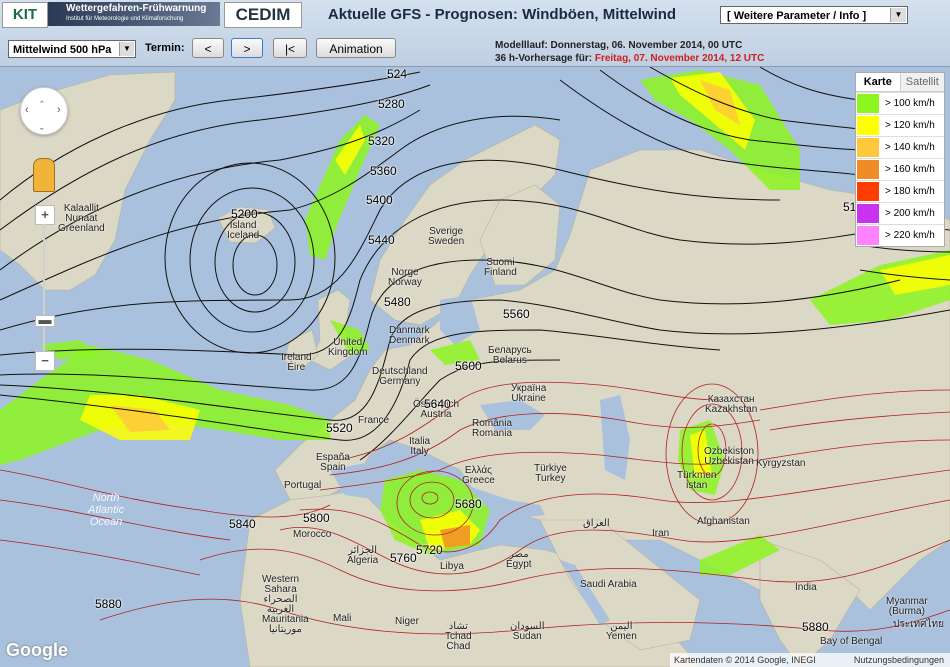 Image resolution: width=950 pixels, height=667 pixels. What do you see at coordinates (550, 473) in the screenshot?
I see `label-turkey: Türkiye Turkey` at bounding box center [550, 473].